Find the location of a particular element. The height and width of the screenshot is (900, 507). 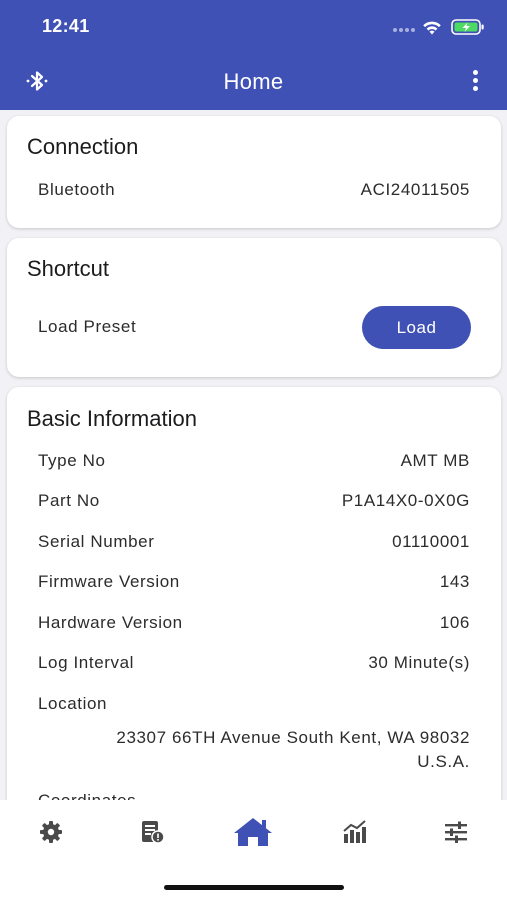

nav-chart is located at coordinates (355, 832).